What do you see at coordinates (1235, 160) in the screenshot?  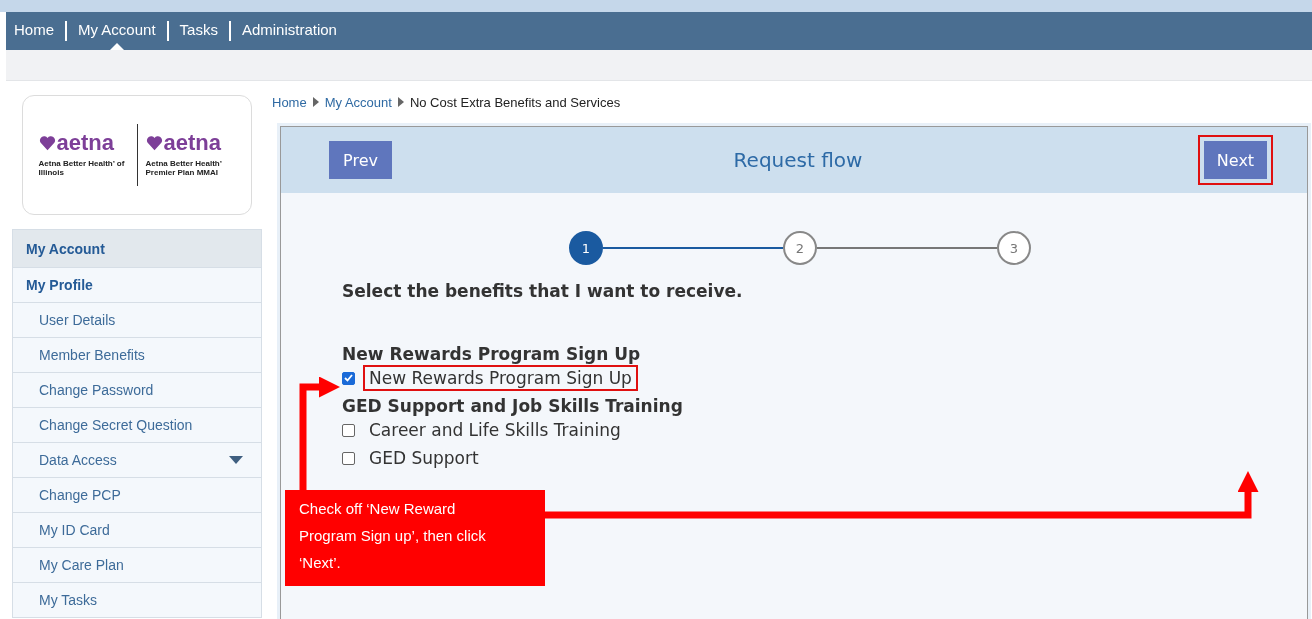 I see `next-button: Next` at bounding box center [1235, 160].